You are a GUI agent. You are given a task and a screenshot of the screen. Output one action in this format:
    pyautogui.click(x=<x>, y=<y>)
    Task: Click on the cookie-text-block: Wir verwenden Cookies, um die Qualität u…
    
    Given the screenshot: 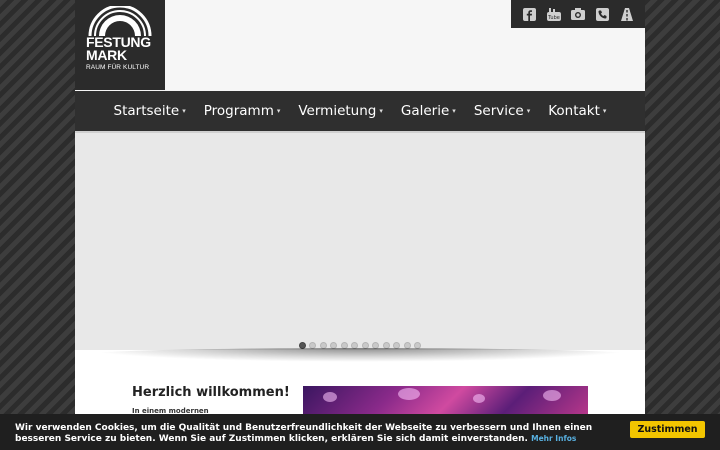 What is the action you would take?
    pyautogui.click(x=320, y=433)
    